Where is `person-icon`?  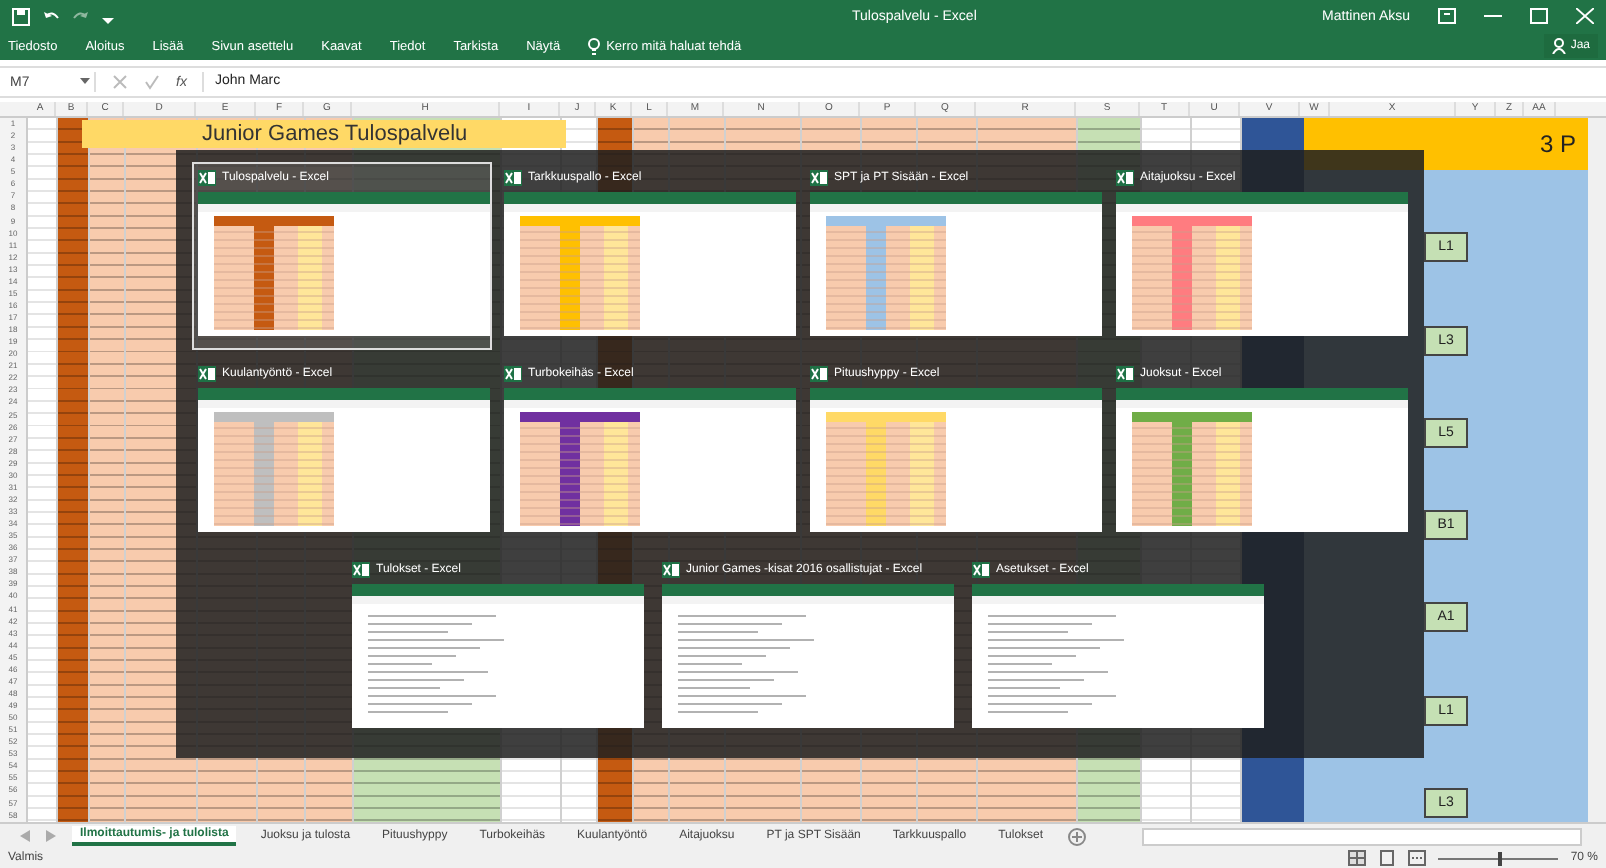 person-icon is located at coordinates (1559, 46).